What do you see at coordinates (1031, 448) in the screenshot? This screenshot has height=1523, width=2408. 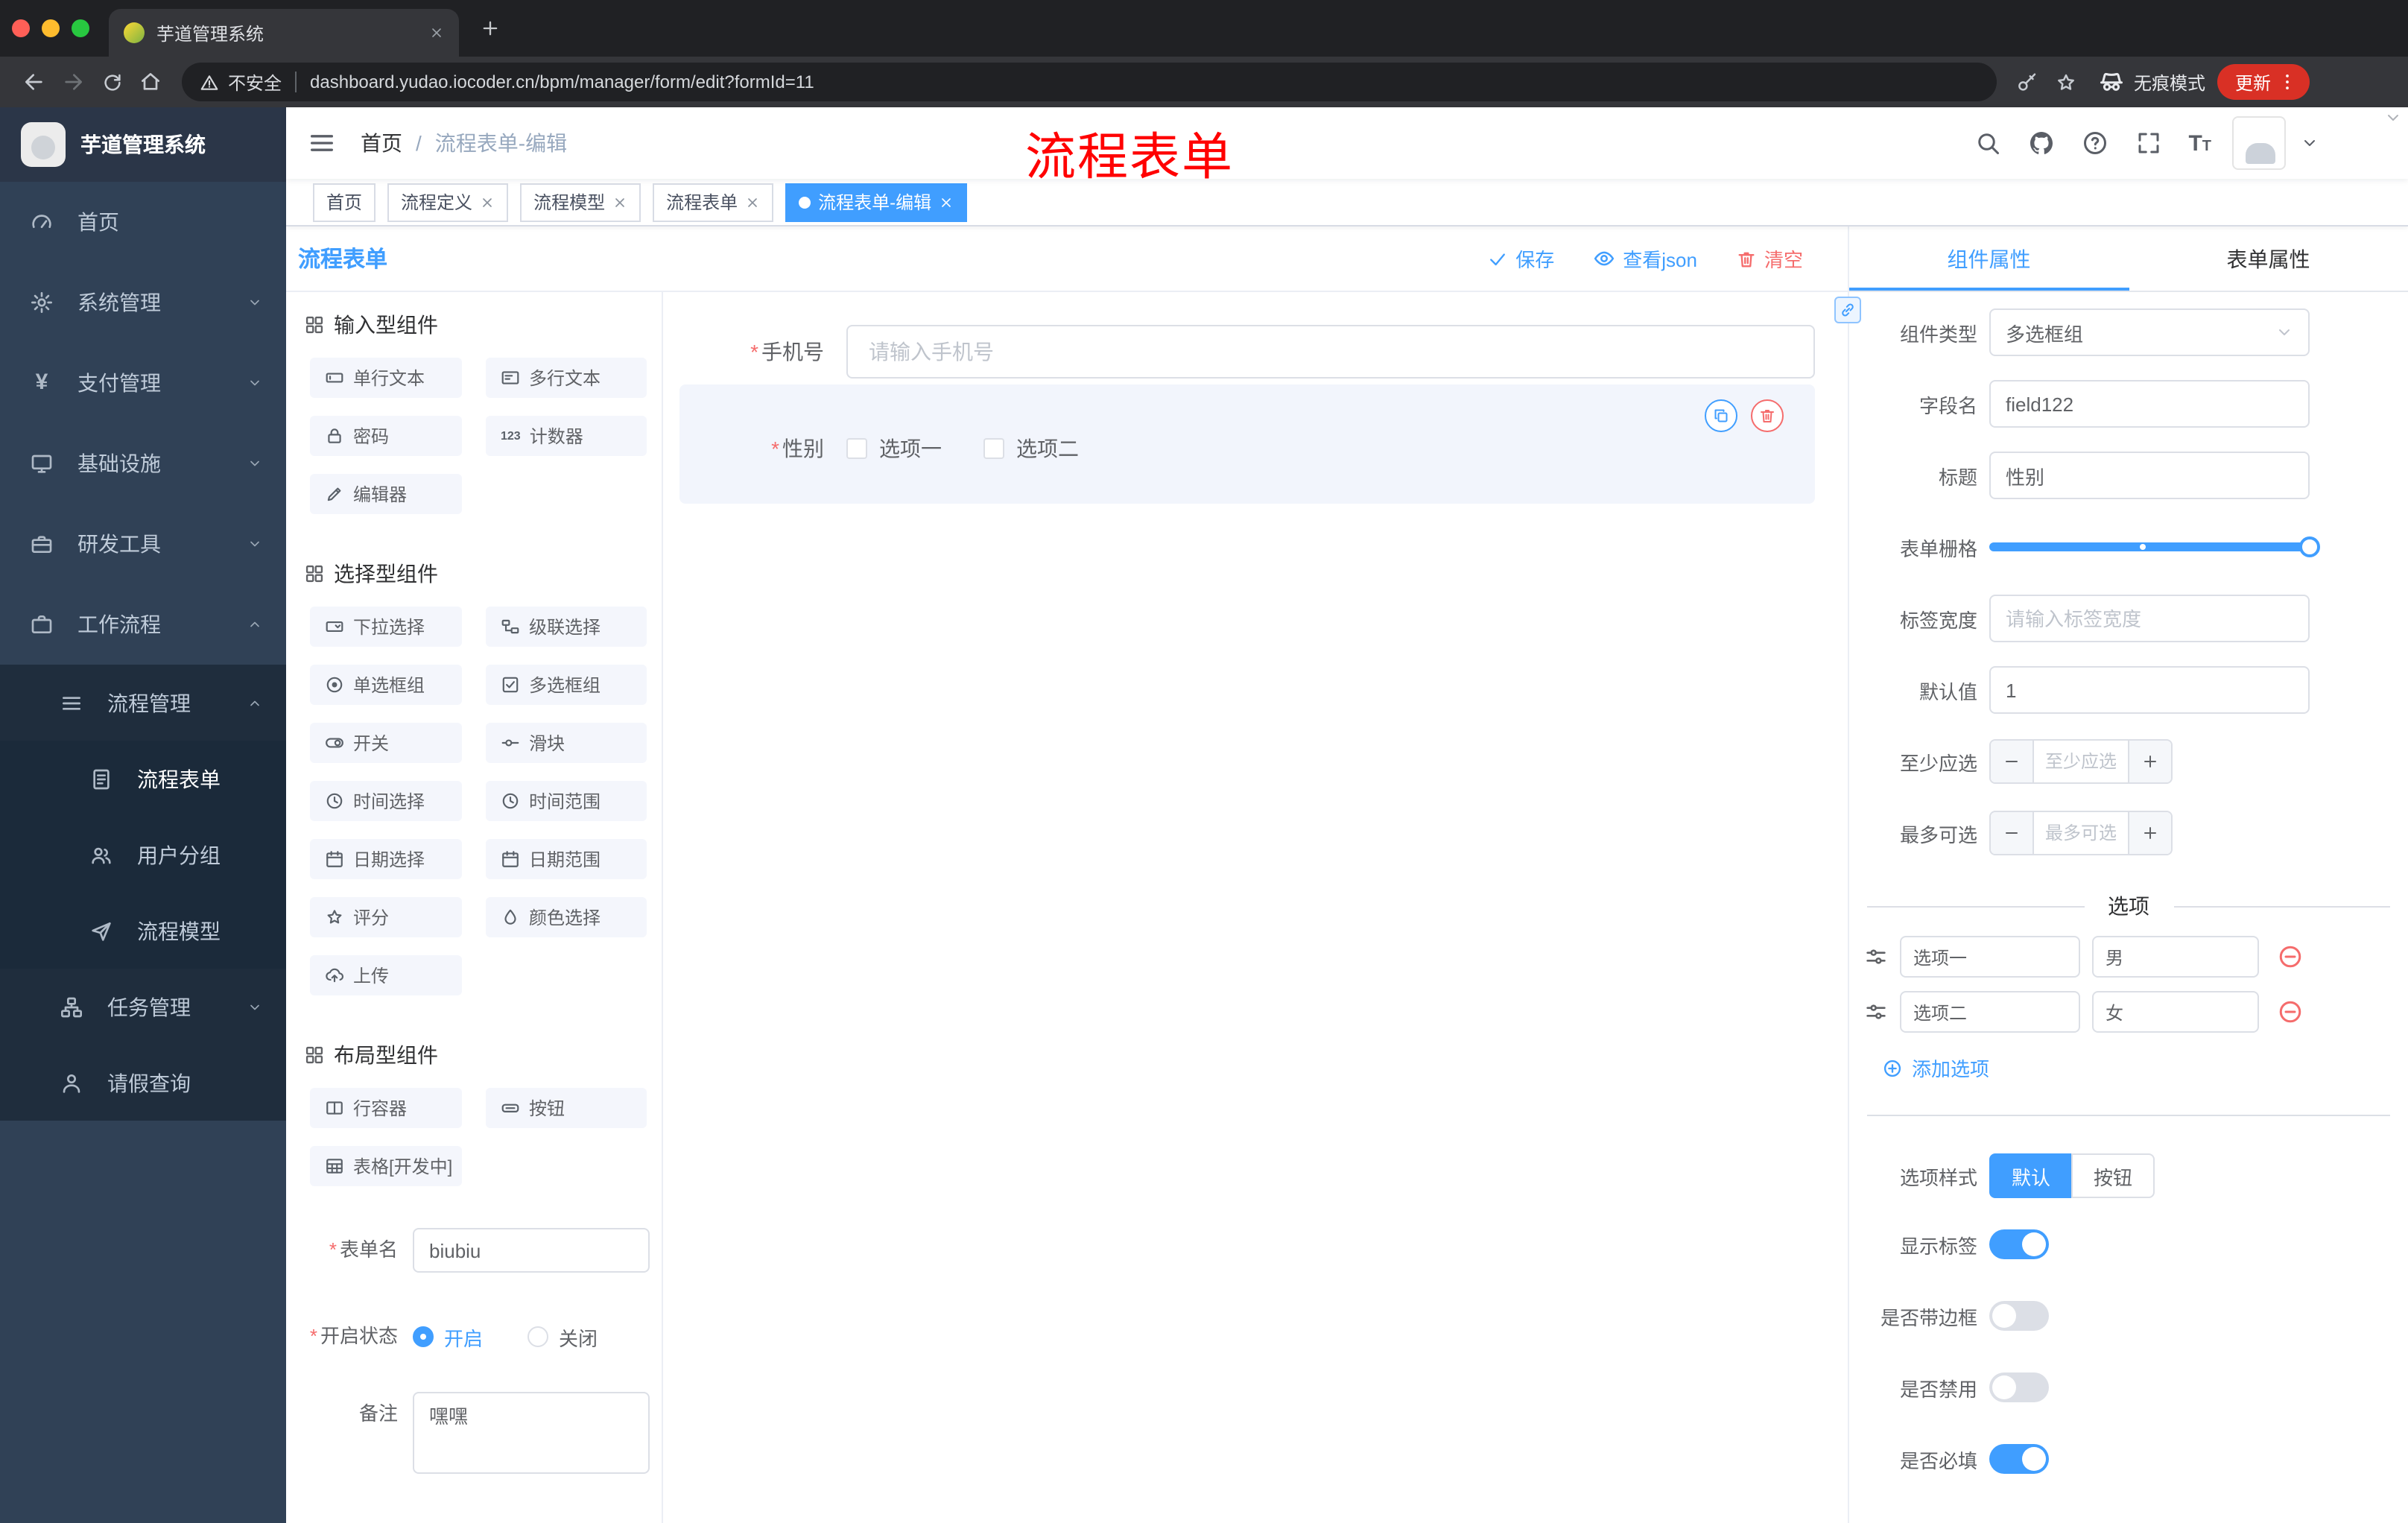 I see `checkbox-option-2: 选项二` at bounding box center [1031, 448].